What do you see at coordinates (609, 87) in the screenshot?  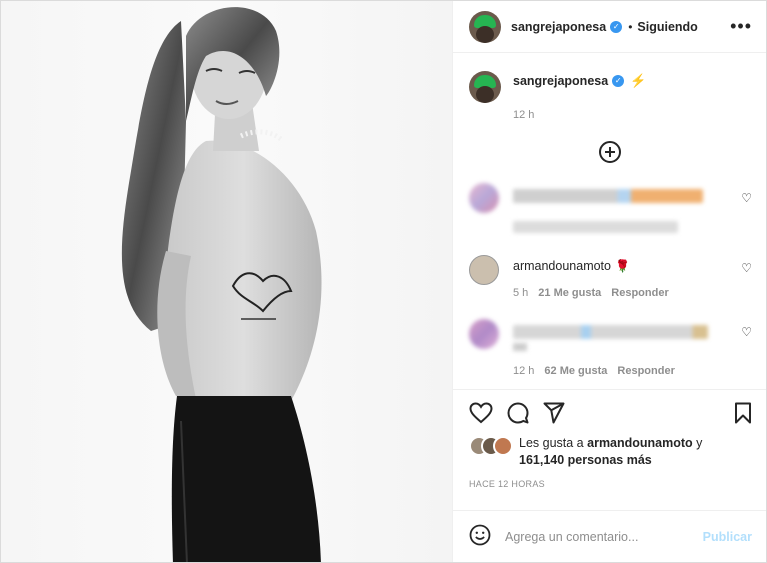 I see `caption: sangrejaponesa ✓ ⚡ 12 h` at bounding box center [609, 87].